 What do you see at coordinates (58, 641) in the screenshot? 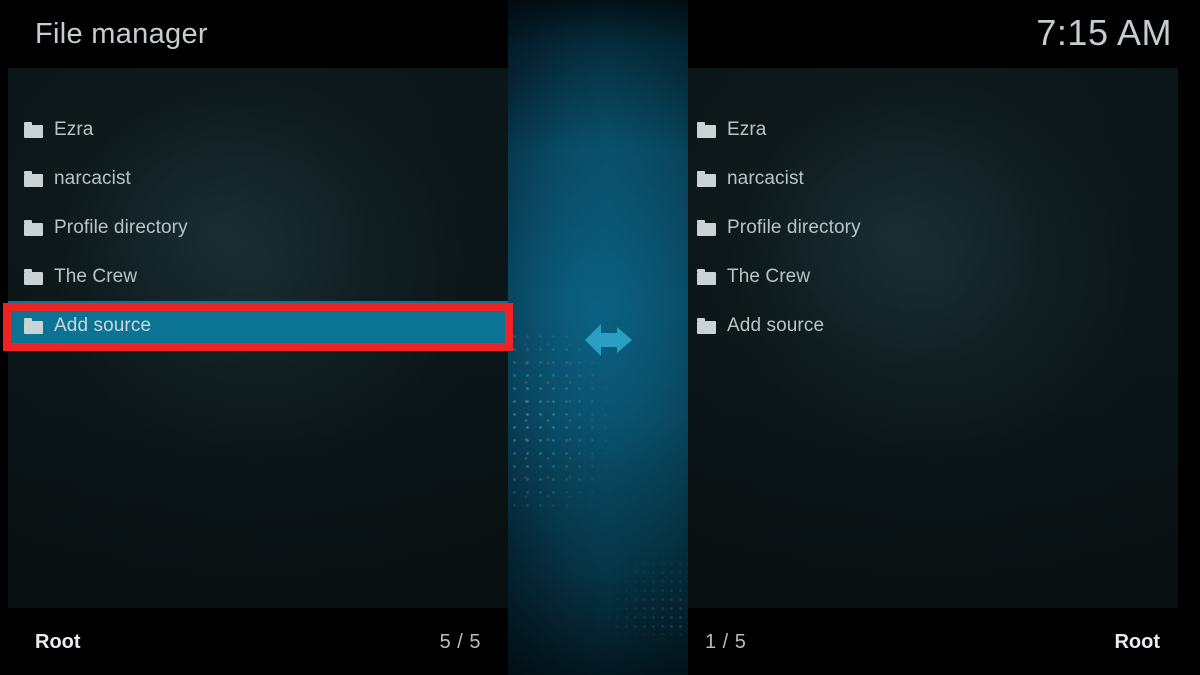
I see `left-panel-path: Root` at bounding box center [58, 641].